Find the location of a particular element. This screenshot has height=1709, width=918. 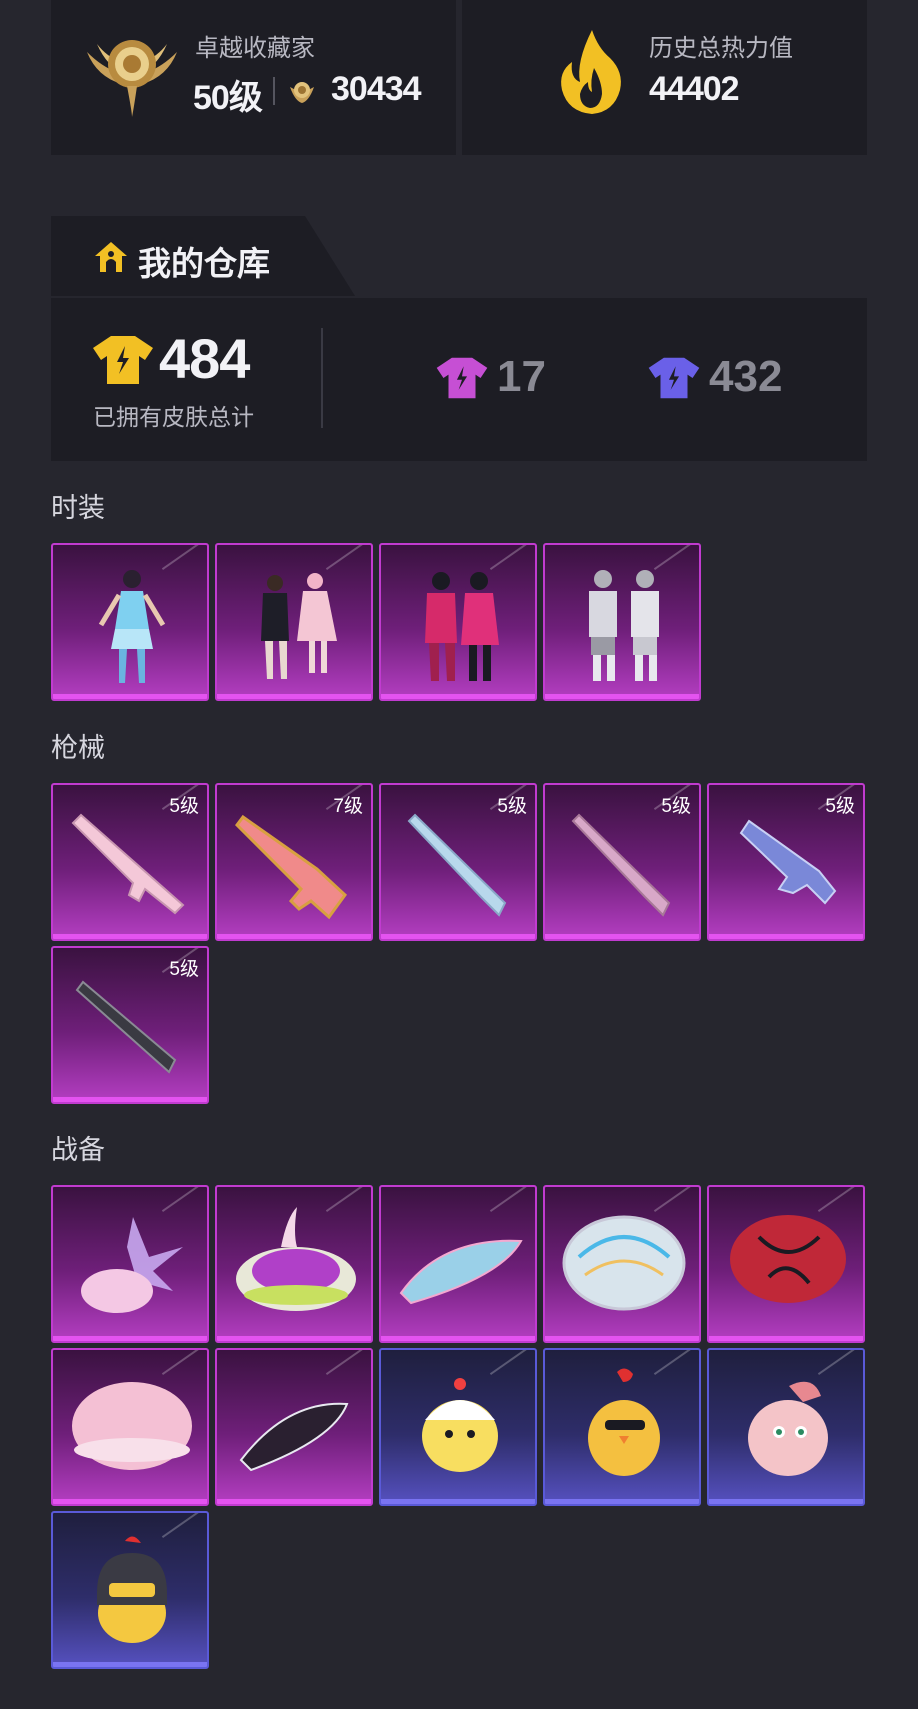

chick-icon is located at coordinates (460, 1425).